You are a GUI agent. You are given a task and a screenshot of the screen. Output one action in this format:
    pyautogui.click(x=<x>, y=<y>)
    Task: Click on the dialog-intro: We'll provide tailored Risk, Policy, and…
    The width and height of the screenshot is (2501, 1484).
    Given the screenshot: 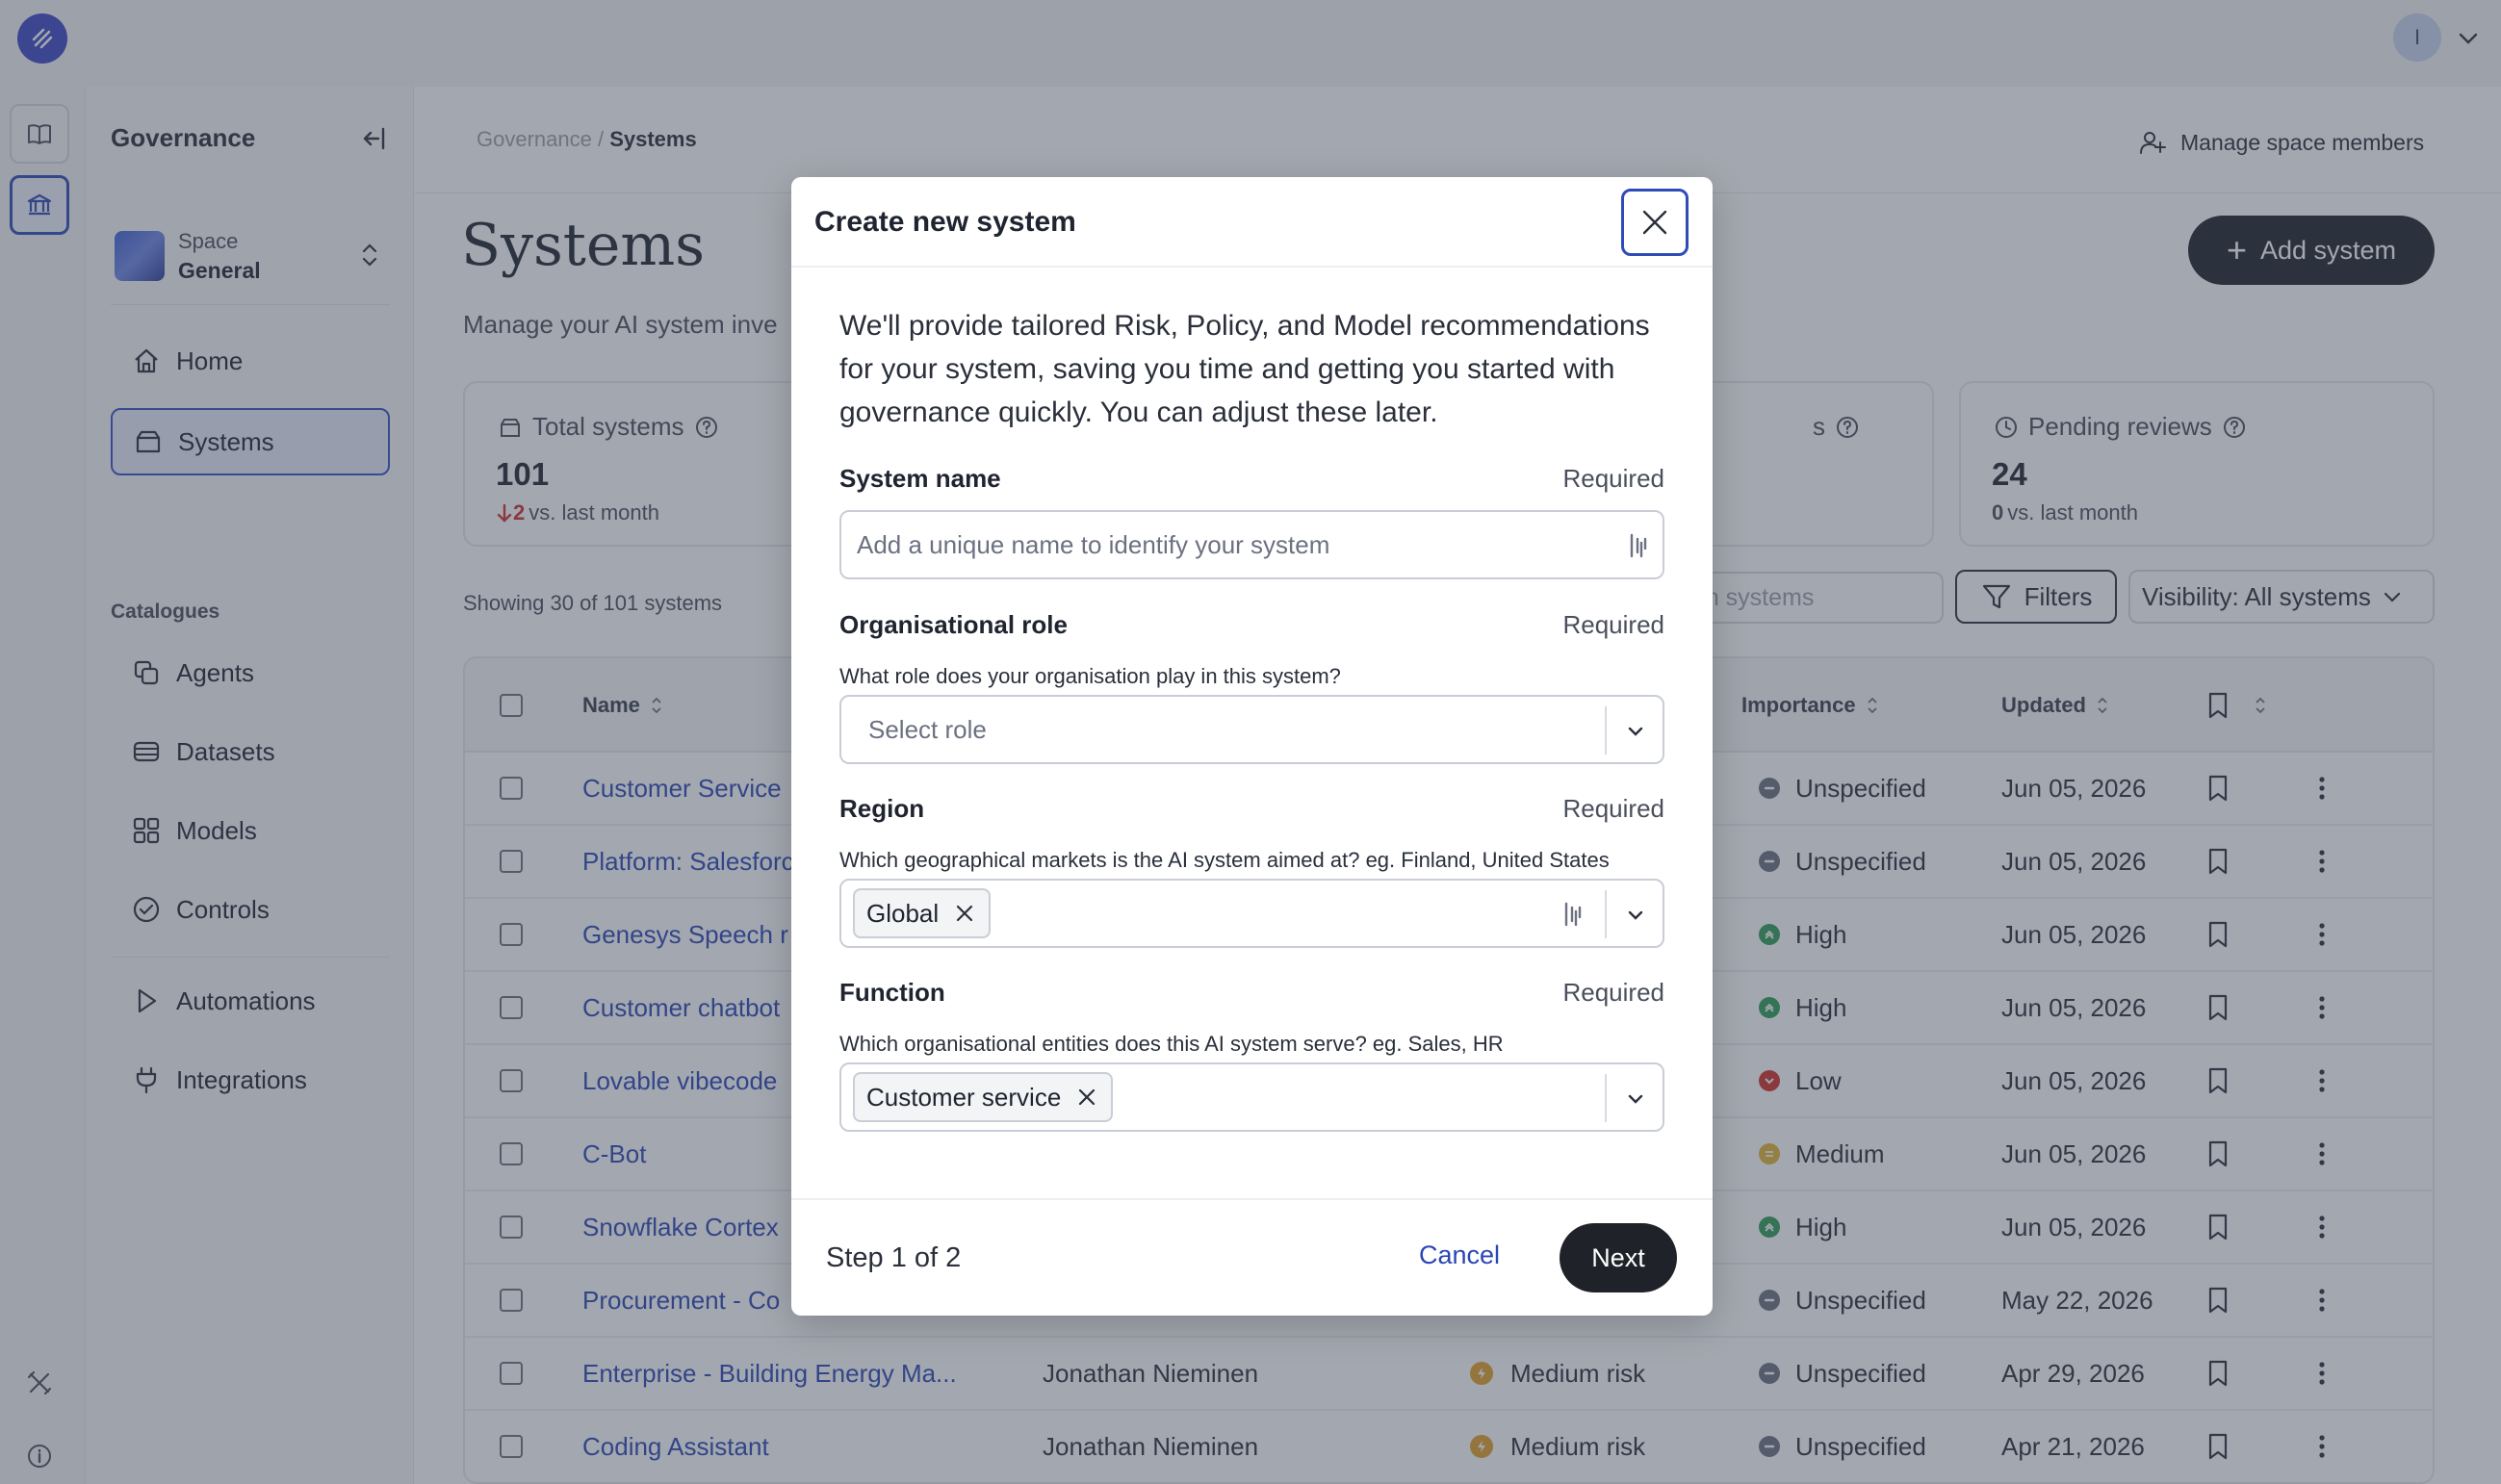 What is the action you would take?
    pyautogui.click(x=1244, y=369)
    